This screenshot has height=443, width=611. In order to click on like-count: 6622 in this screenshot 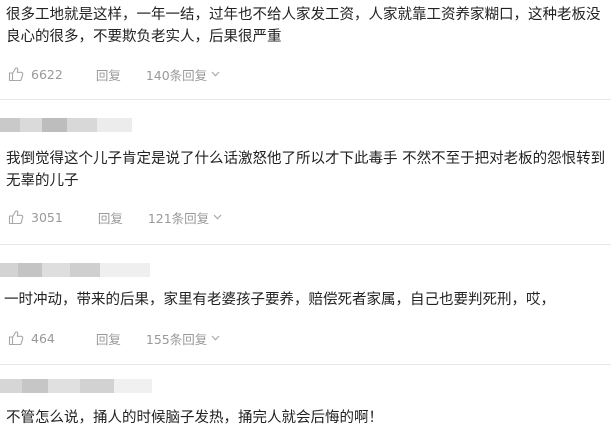, I will do `click(47, 74)`.